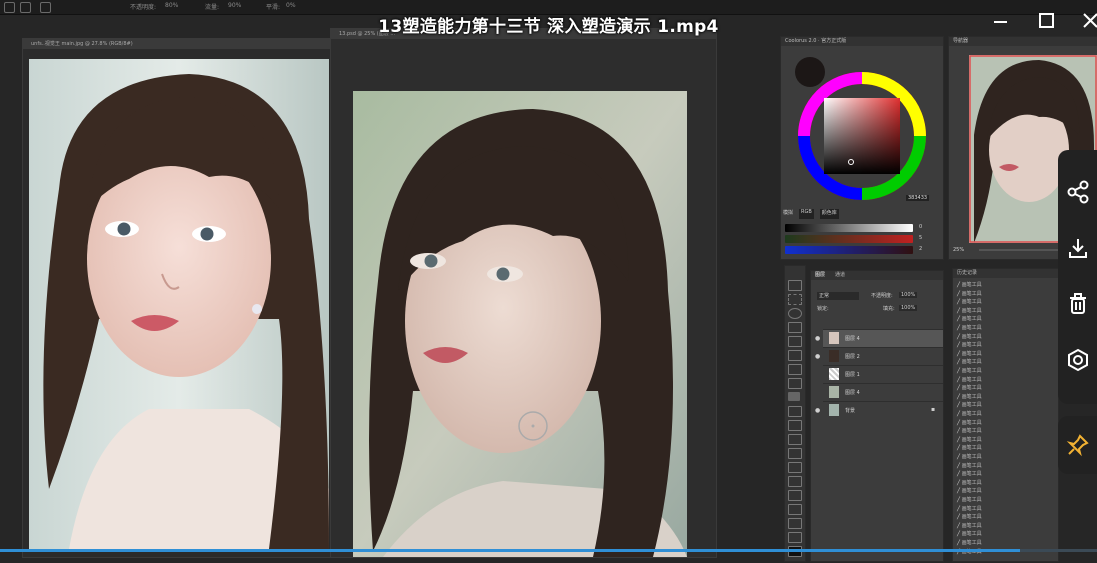 The width and height of the screenshot is (1097, 563). I want to click on opacity-value: 80%, so click(171, 5).